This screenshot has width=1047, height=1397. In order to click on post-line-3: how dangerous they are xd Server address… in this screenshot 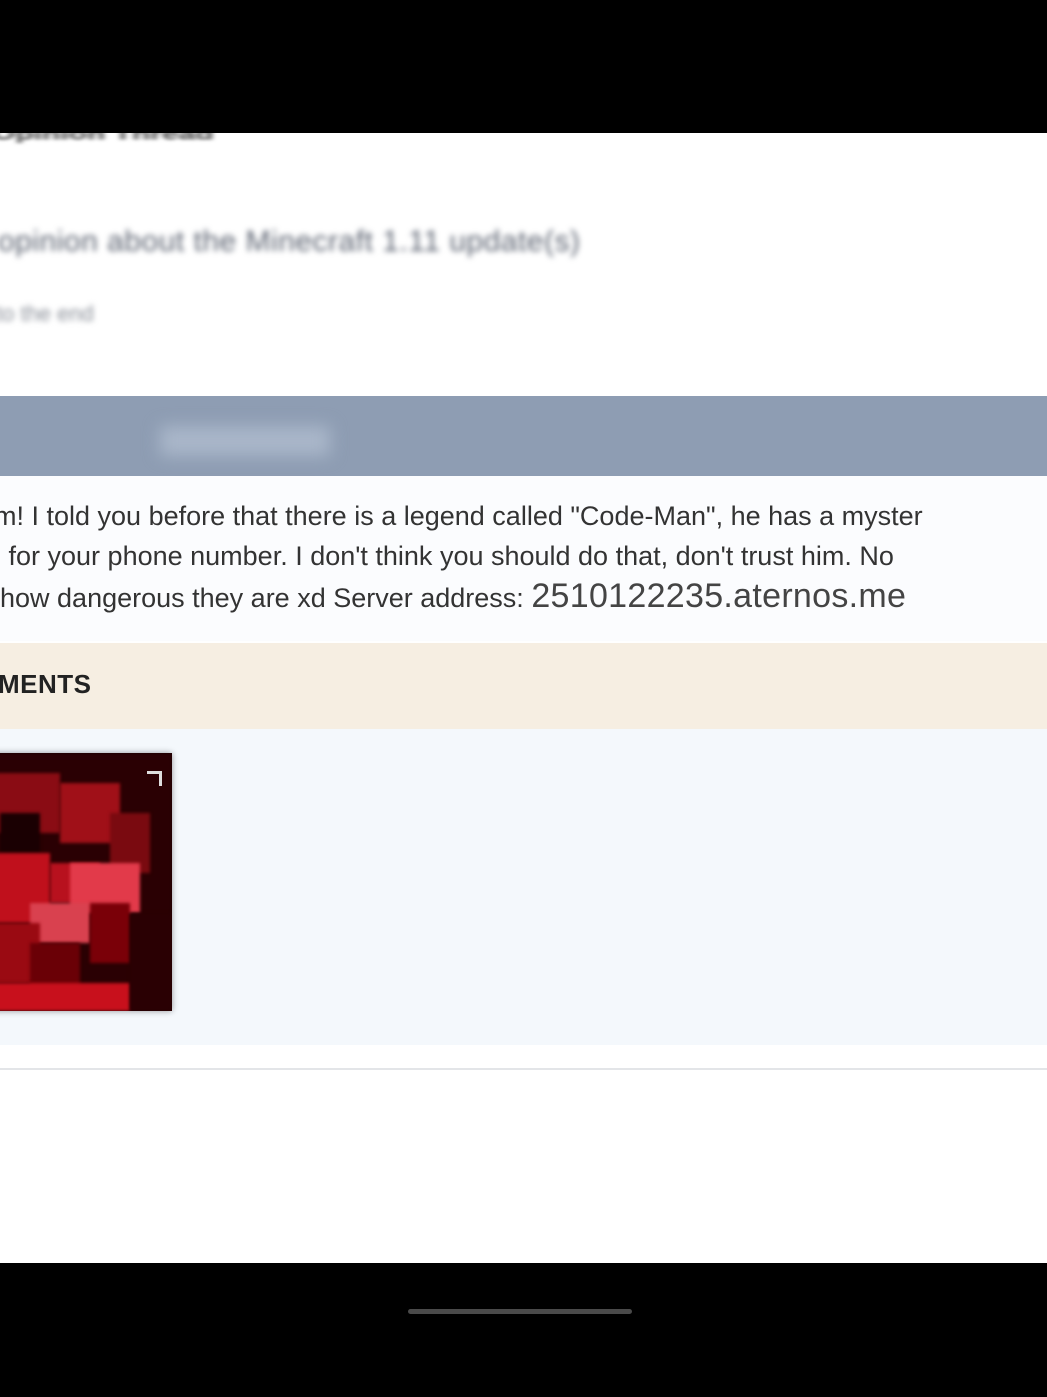, I will do `click(523, 597)`.